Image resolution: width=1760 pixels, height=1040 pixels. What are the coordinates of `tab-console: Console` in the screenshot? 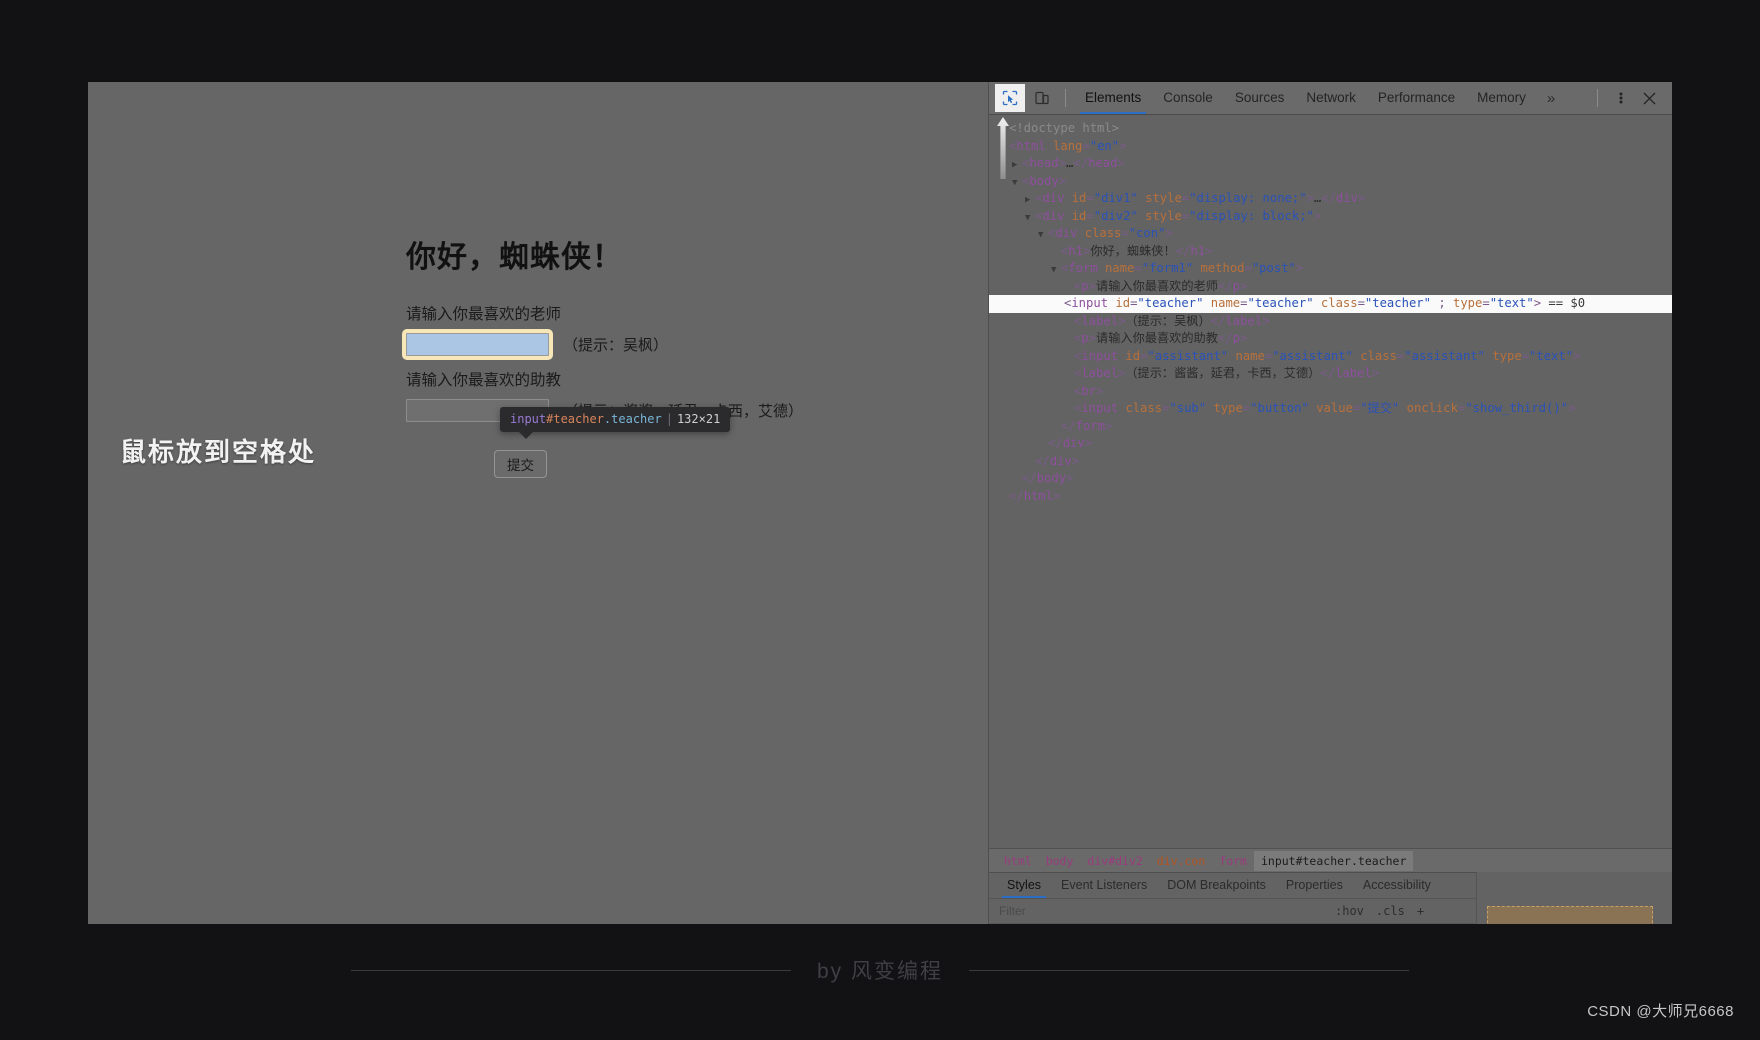 It's located at (1188, 98).